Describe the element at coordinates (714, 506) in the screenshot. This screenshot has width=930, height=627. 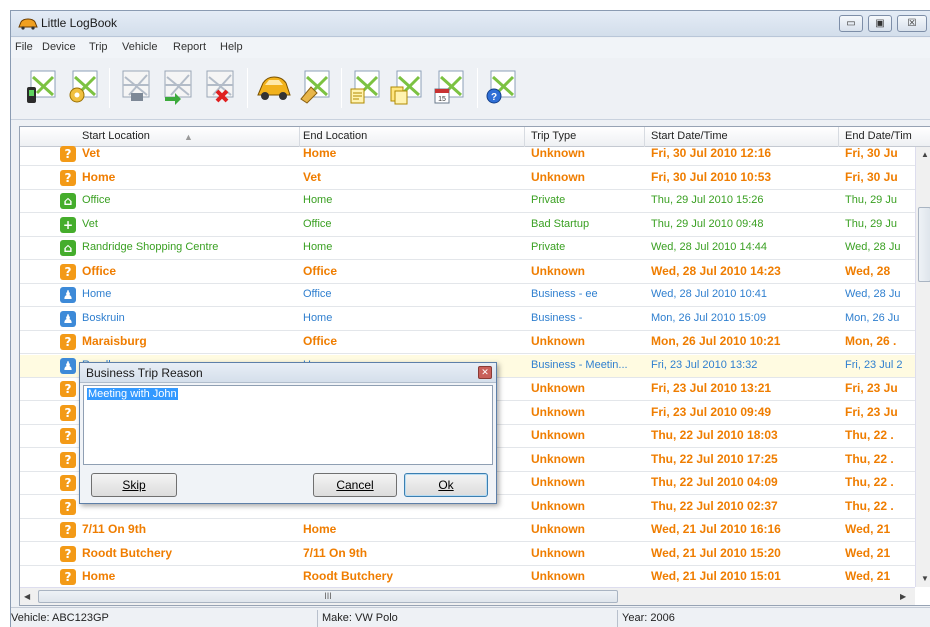
I see `cell-start-dt: Thu, 22 Jul 2010 02:37` at that location.